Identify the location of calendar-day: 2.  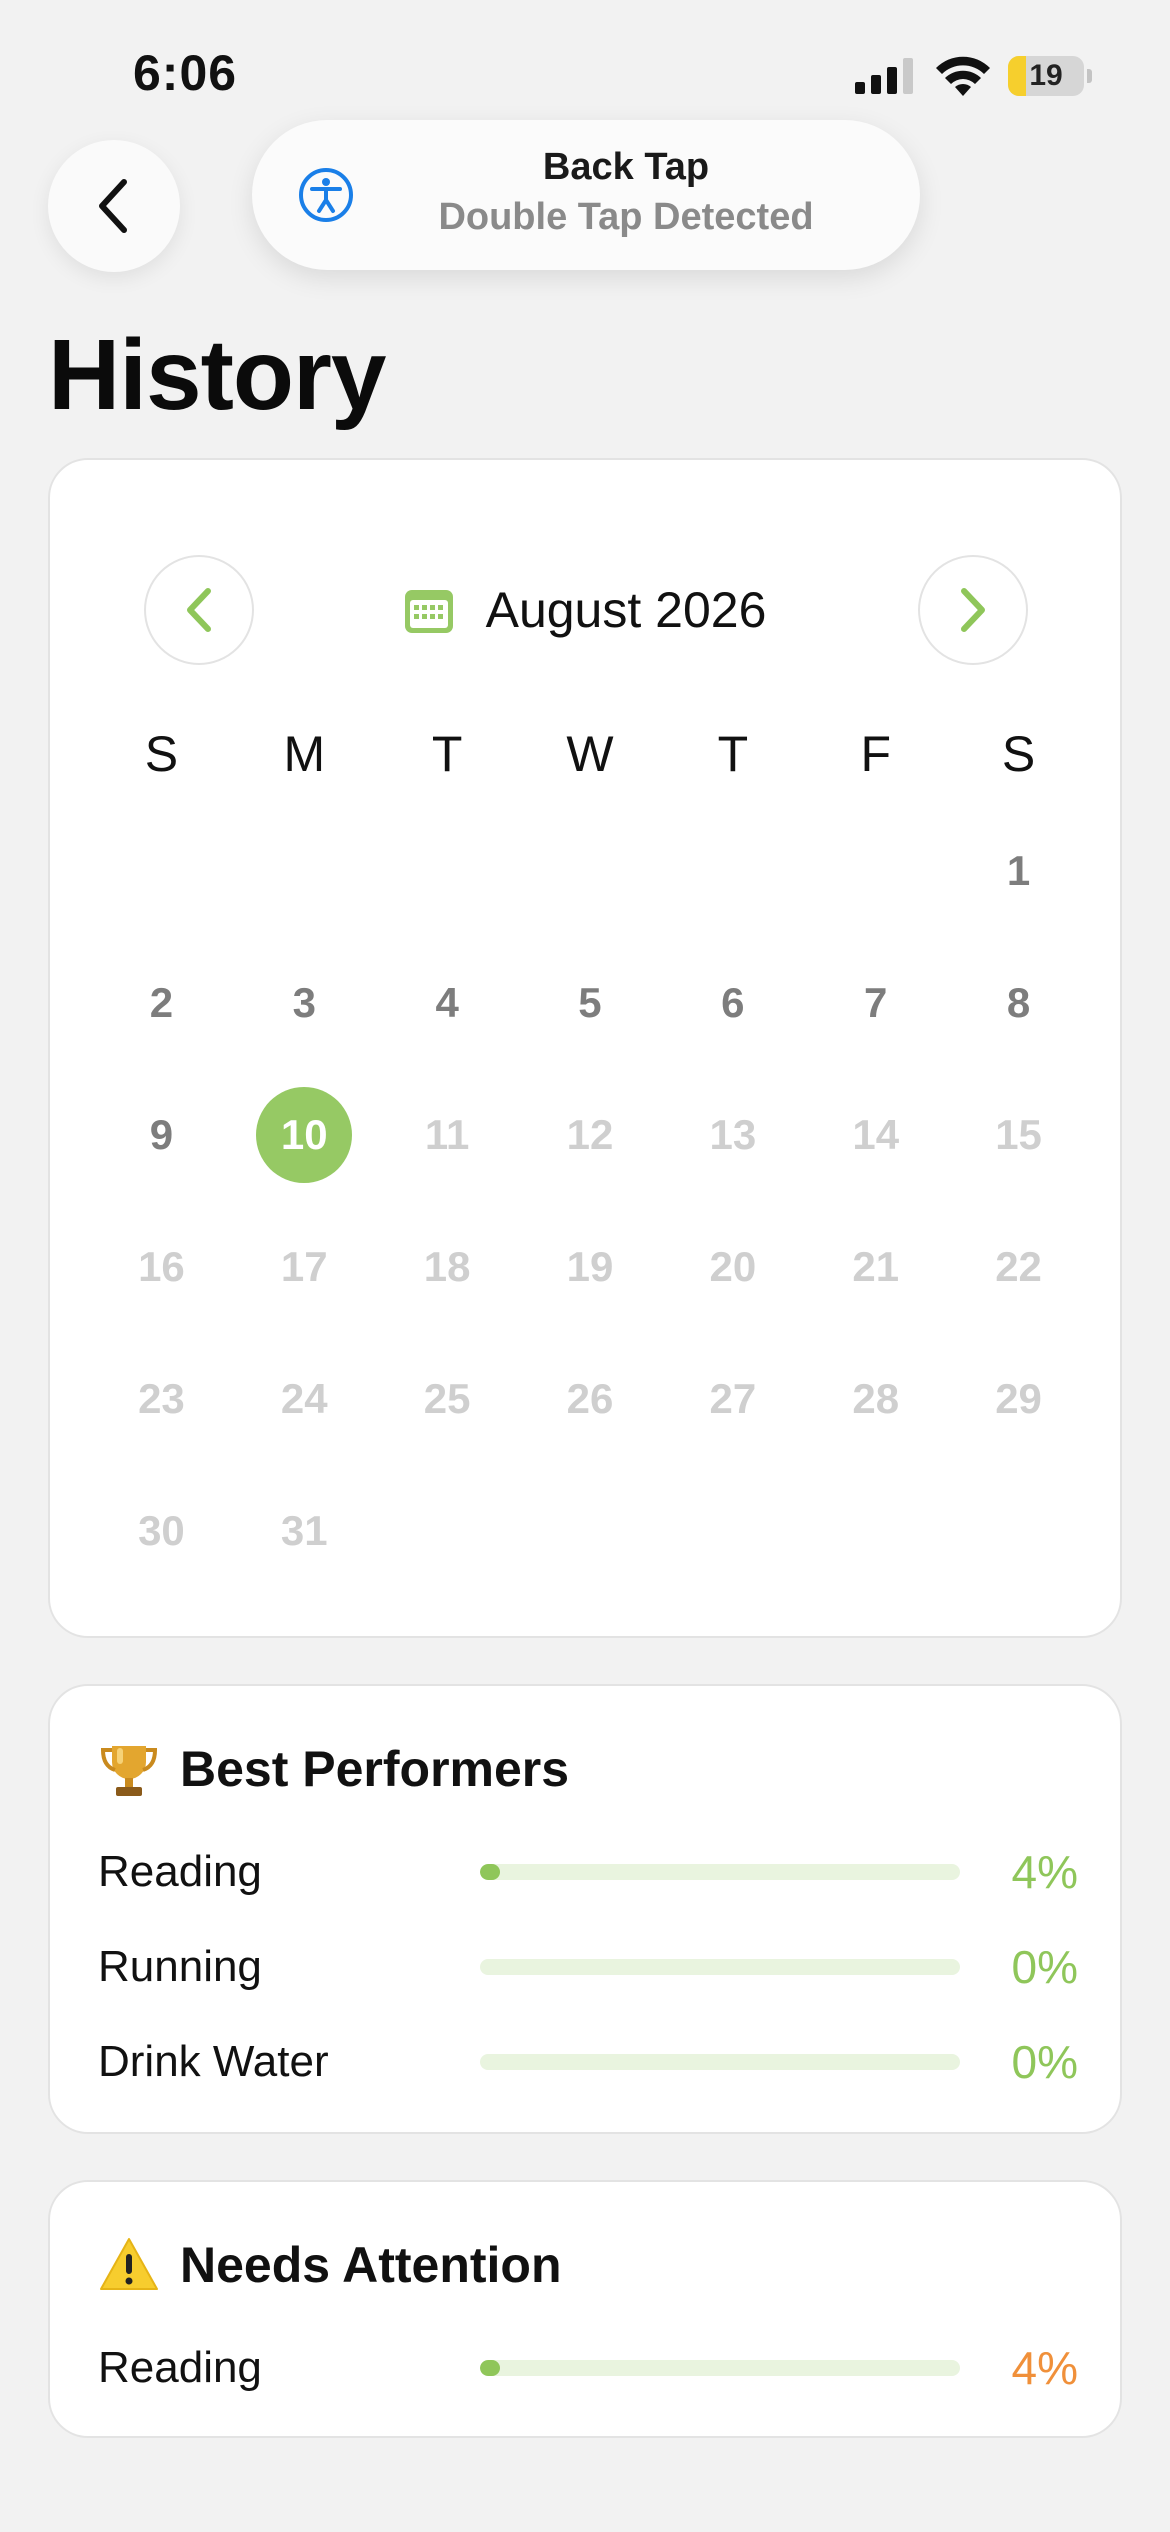
(161, 1003).